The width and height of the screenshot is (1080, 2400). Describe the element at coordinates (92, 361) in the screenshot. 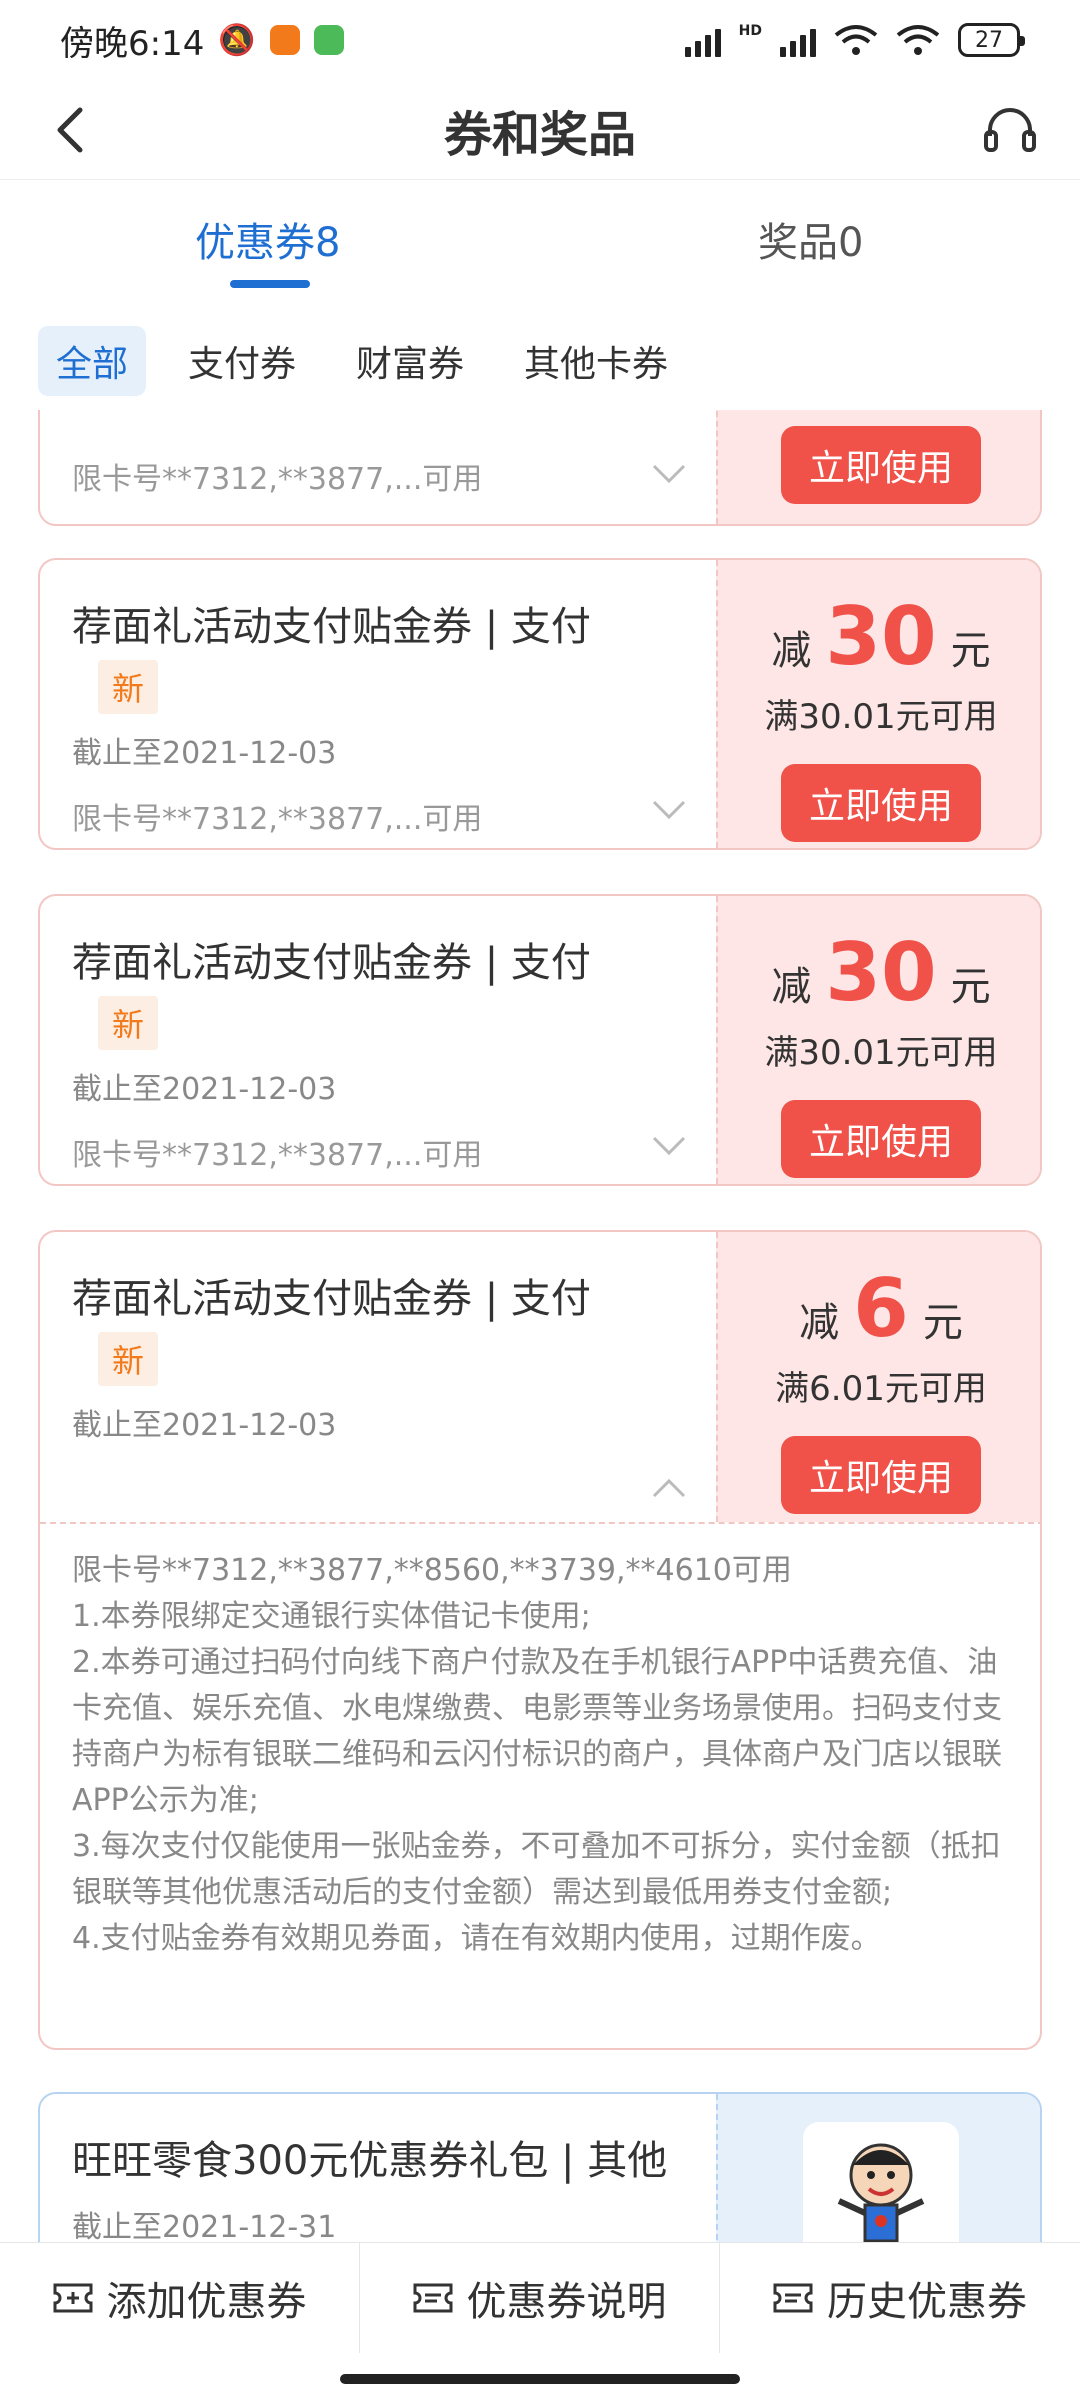

I see `filter-all: 全部` at that location.